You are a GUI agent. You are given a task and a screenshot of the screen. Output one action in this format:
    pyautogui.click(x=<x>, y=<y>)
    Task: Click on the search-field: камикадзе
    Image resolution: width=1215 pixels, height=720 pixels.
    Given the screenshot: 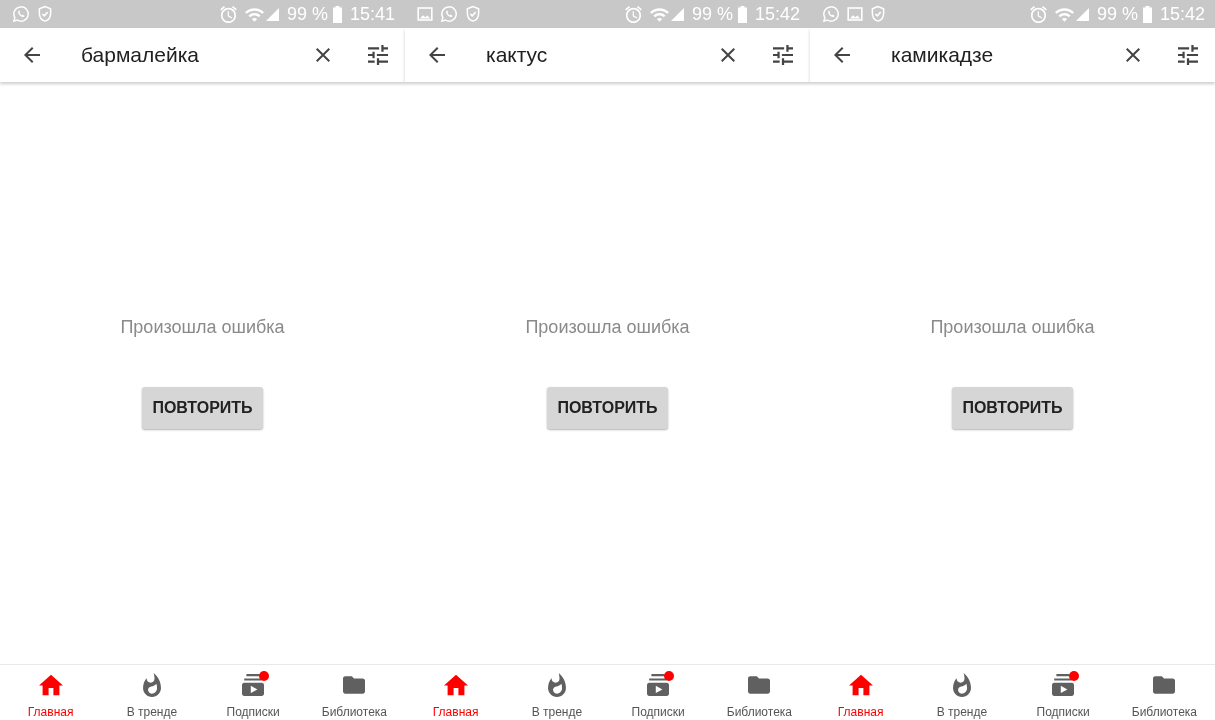 What is the action you would take?
    pyautogui.click(x=1006, y=55)
    